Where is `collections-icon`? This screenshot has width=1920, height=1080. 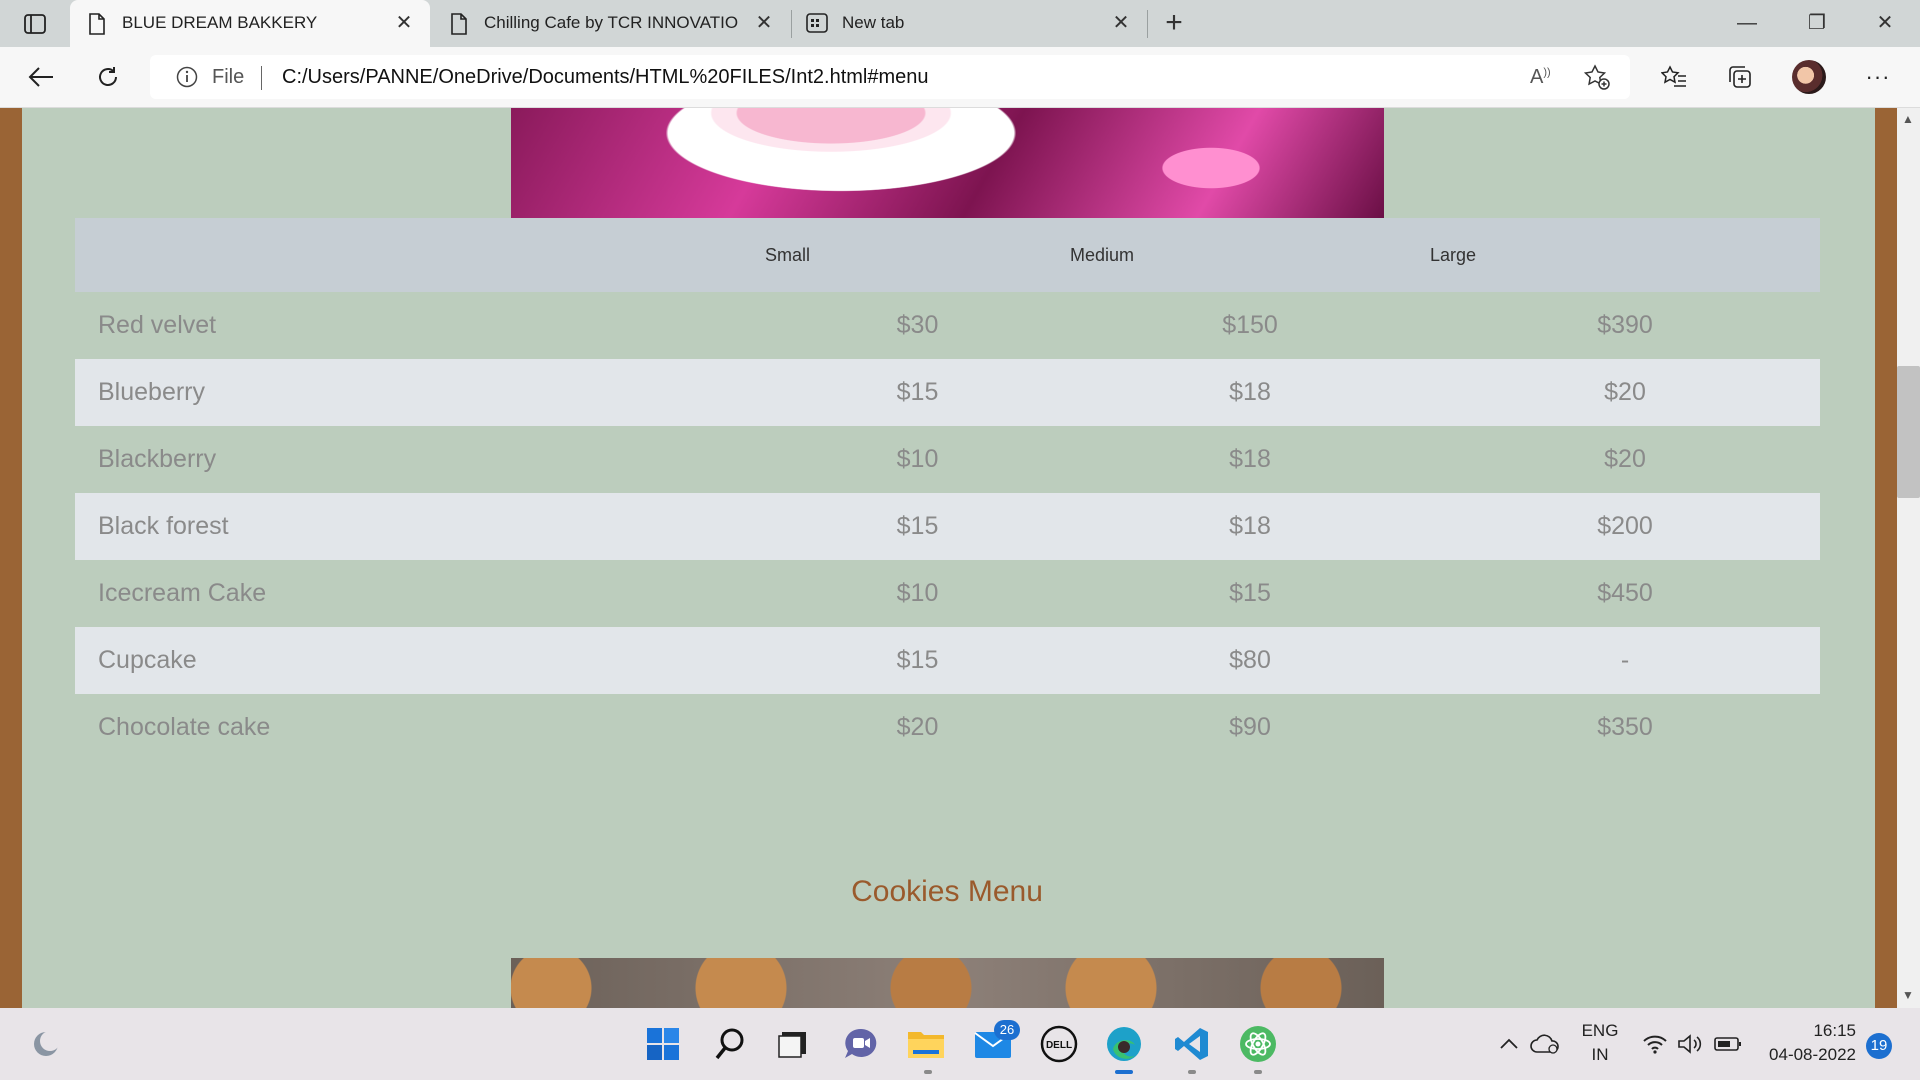 collections-icon is located at coordinates (1740, 77).